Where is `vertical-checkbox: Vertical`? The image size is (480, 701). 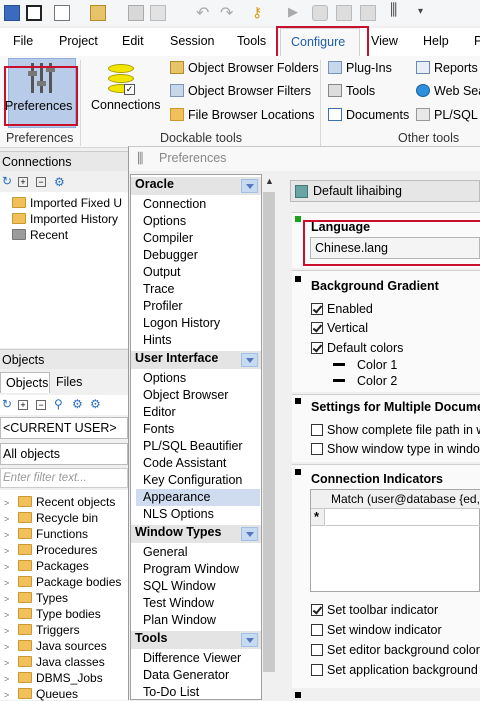
vertical-checkbox: Vertical is located at coordinates (339, 328).